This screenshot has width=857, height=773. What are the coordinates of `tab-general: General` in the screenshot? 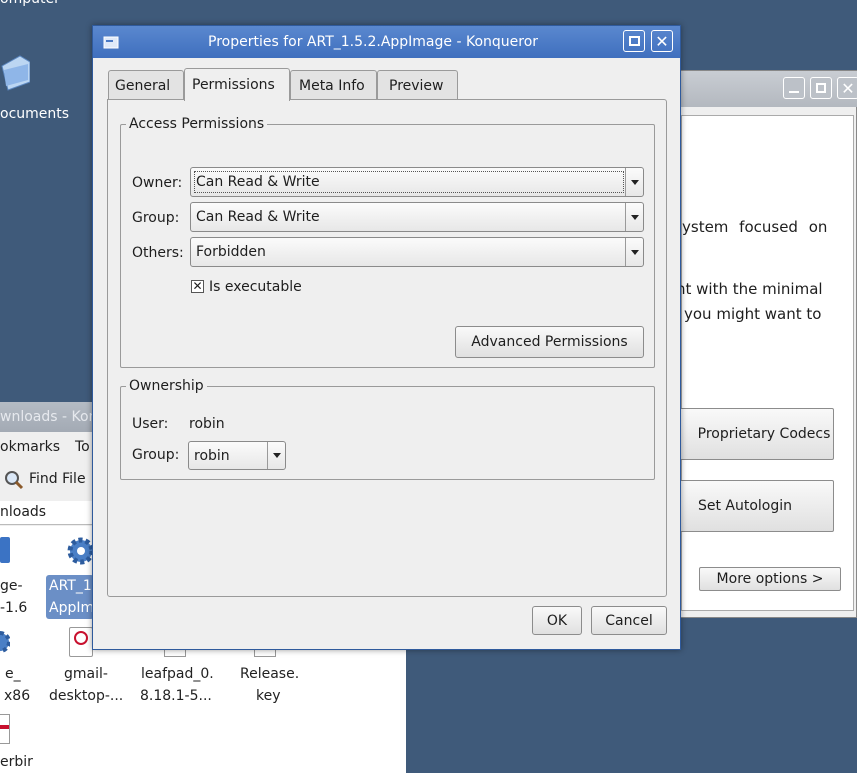 It's located at (146, 84).